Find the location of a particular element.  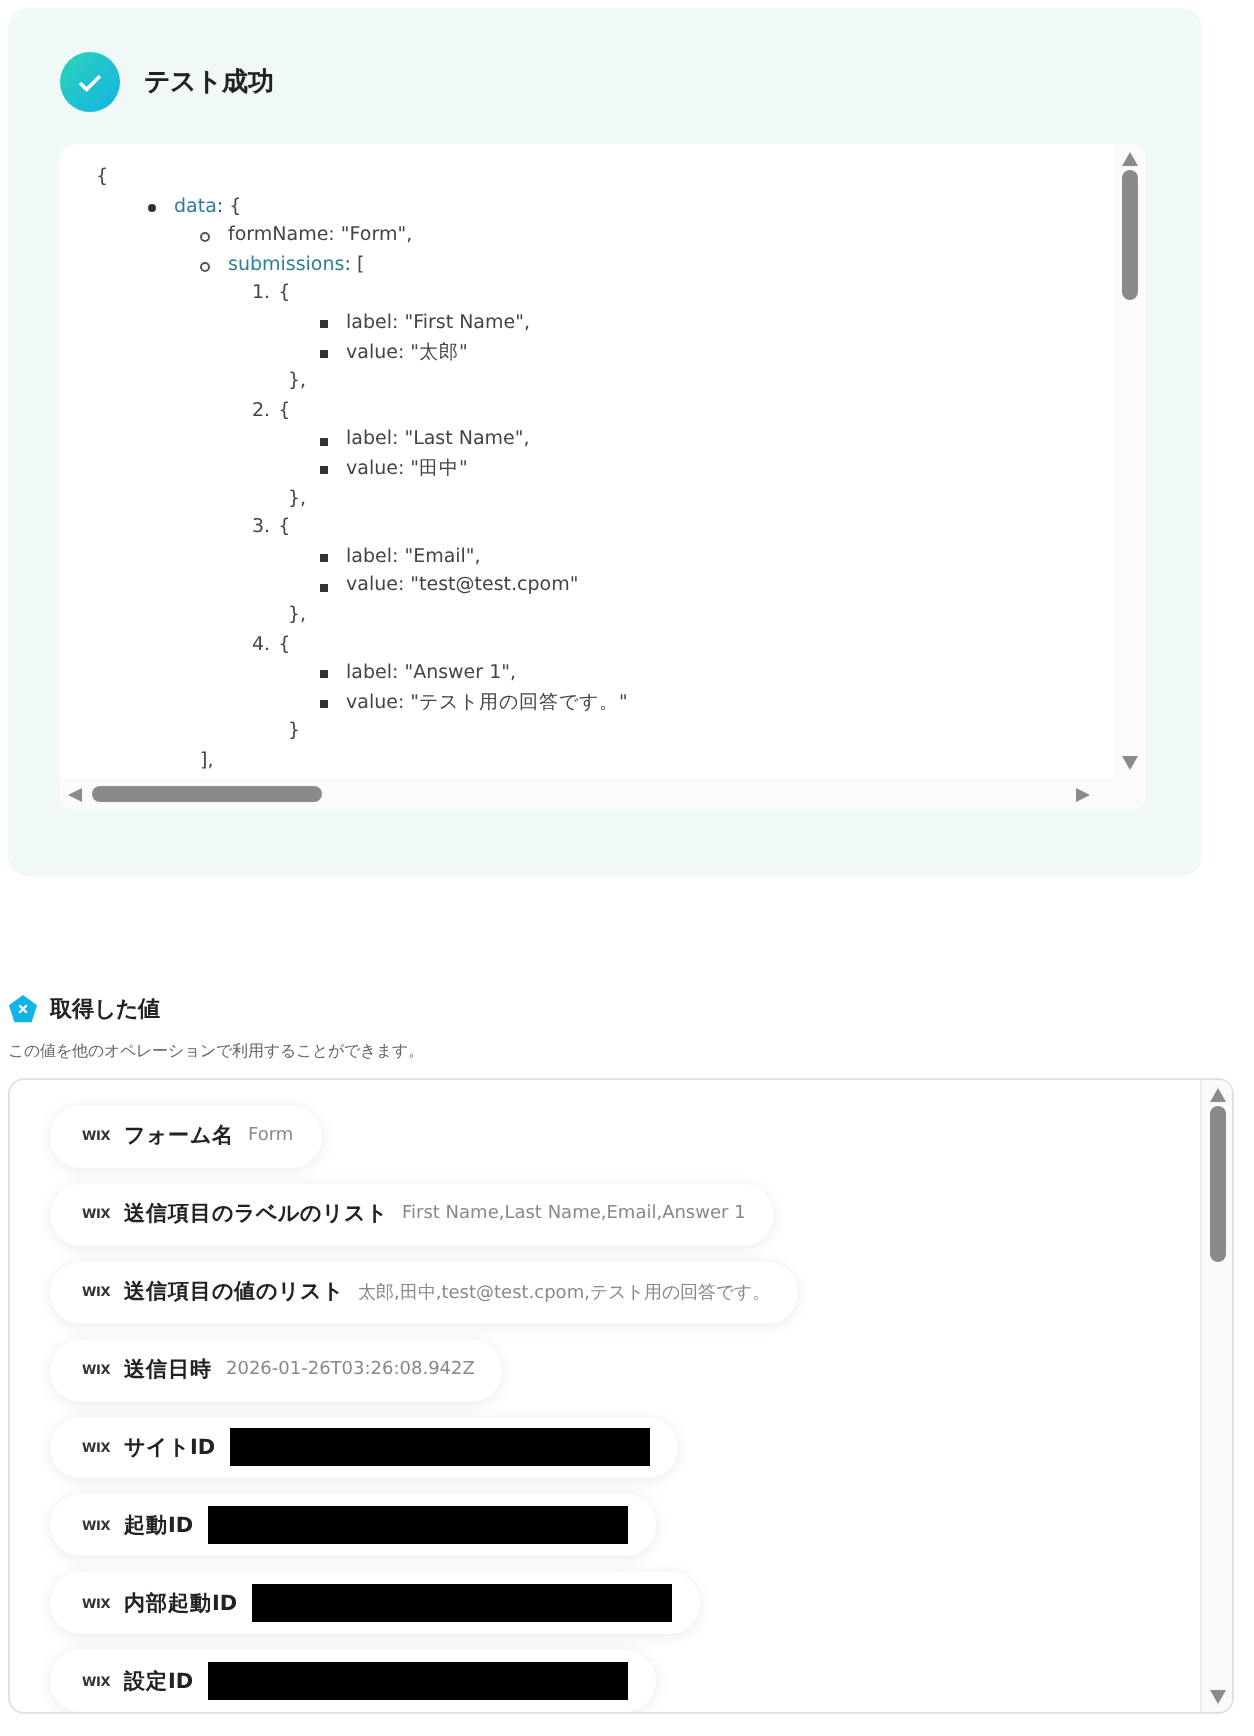

scroll-left-icon is located at coordinates (76, 794).